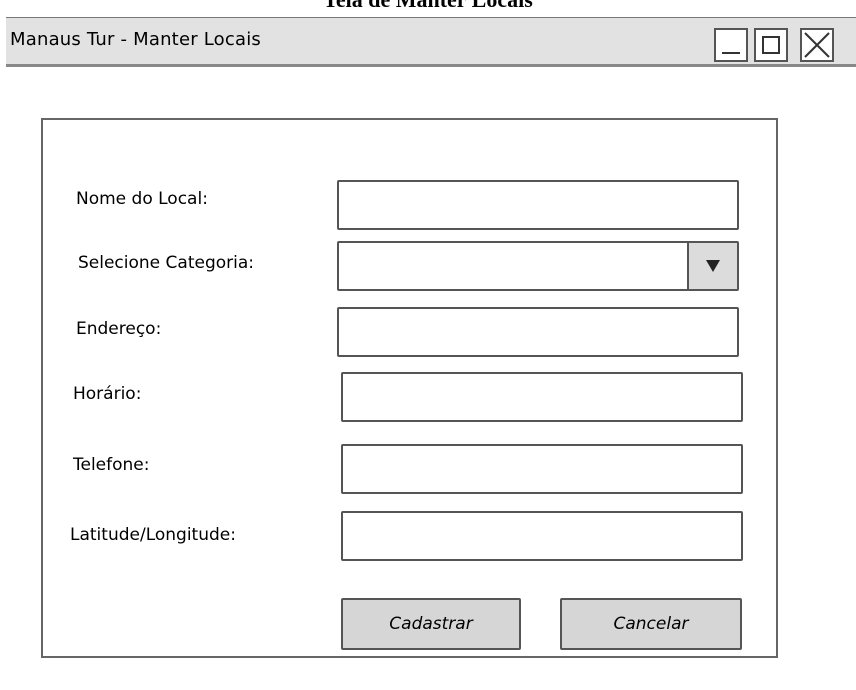 The height and width of the screenshot is (690, 856). Describe the element at coordinates (651, 624) in the screenshot. I see `cancelar-button: Cancelar` at that location.